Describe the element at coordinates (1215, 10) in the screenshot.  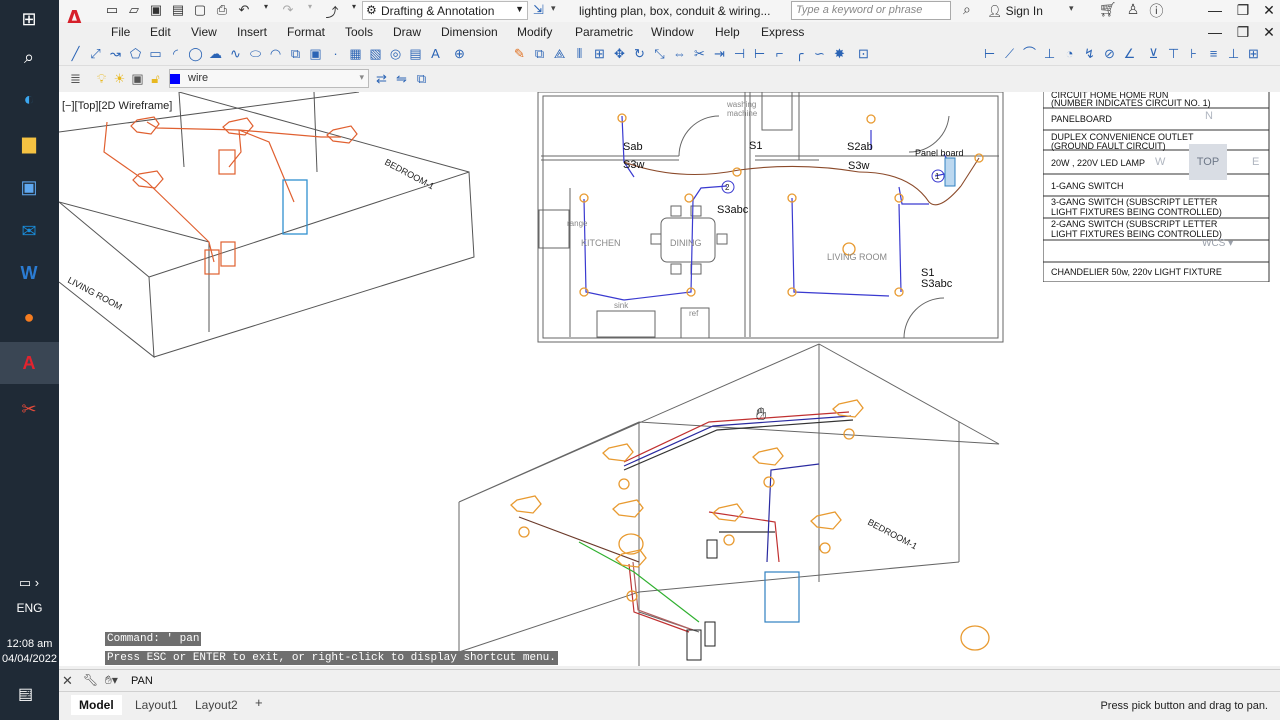
I see `minimize-button: —` at that location.